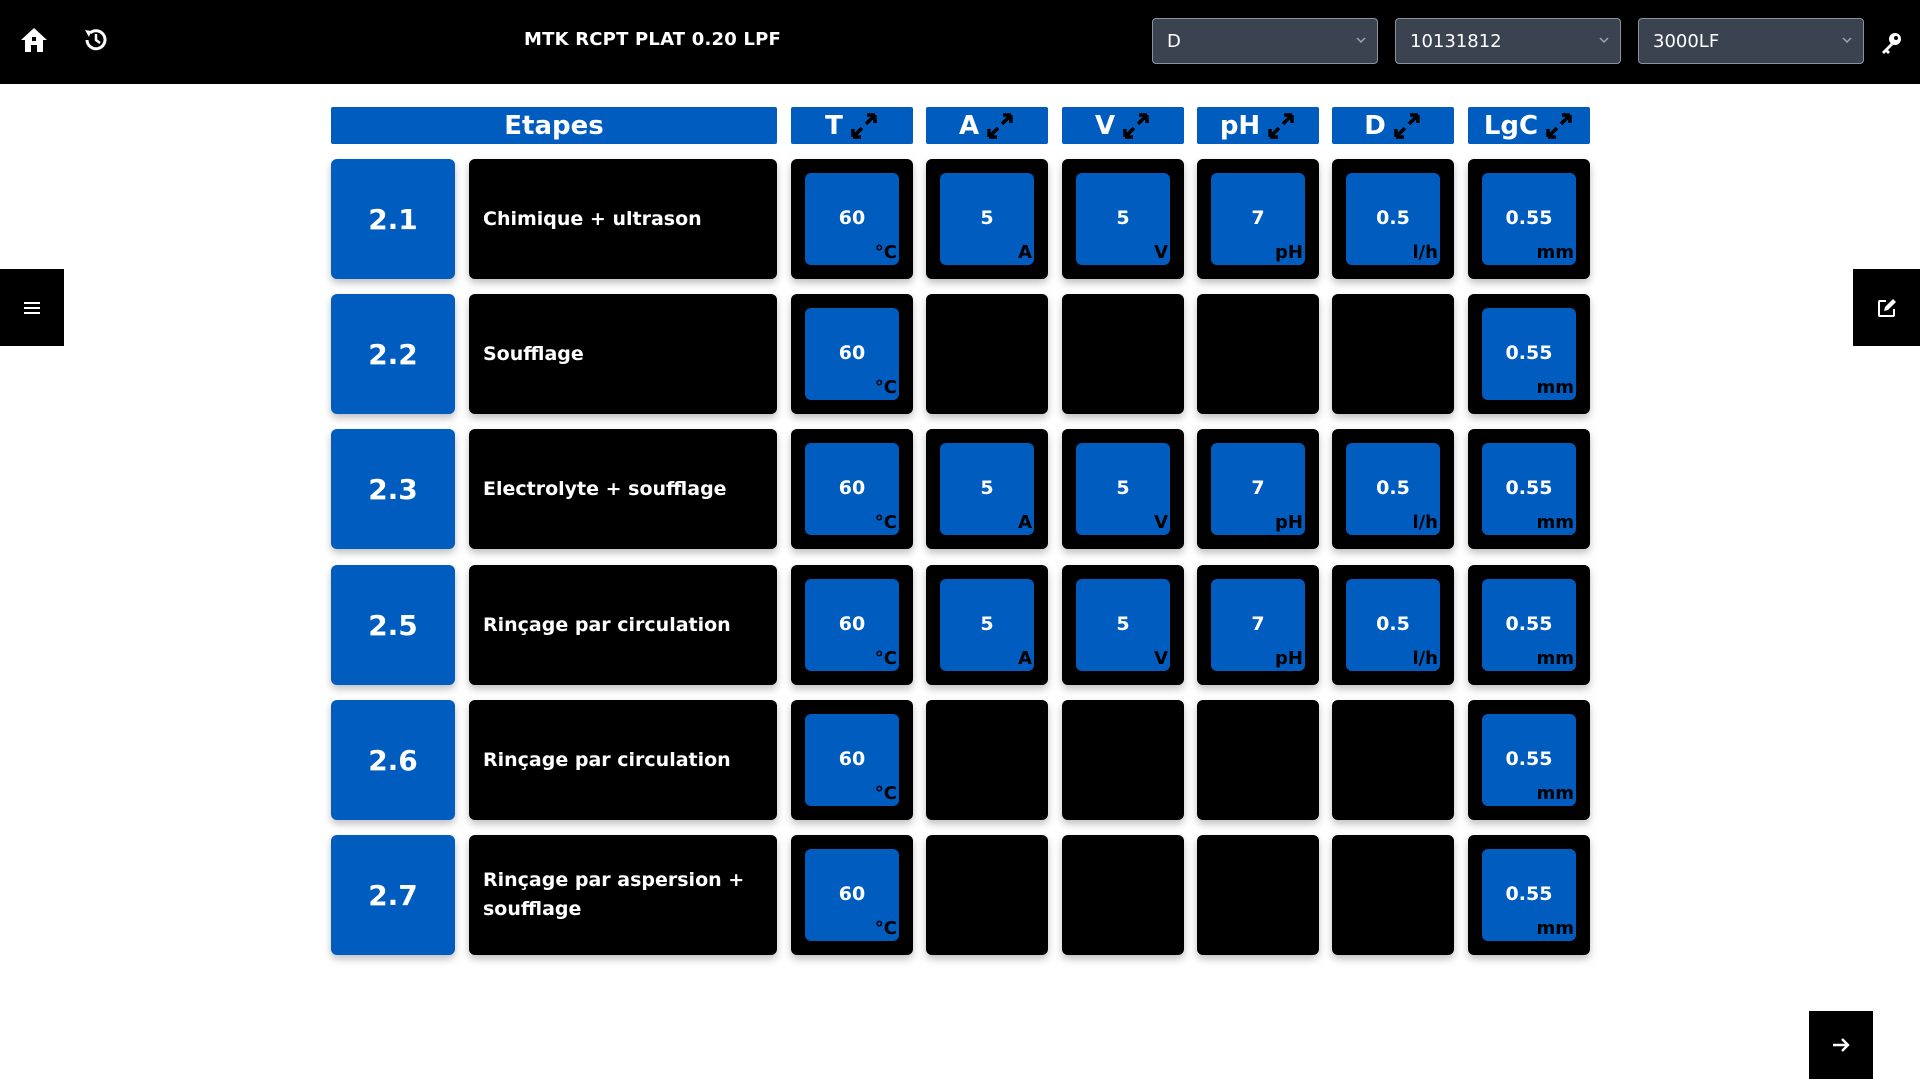 This screenshot has width=1920, height=1079. What do you see at coordinates (623, 354) in the screenshot?
I see `step-name: Soufflage` at bounding box center [623, 354].